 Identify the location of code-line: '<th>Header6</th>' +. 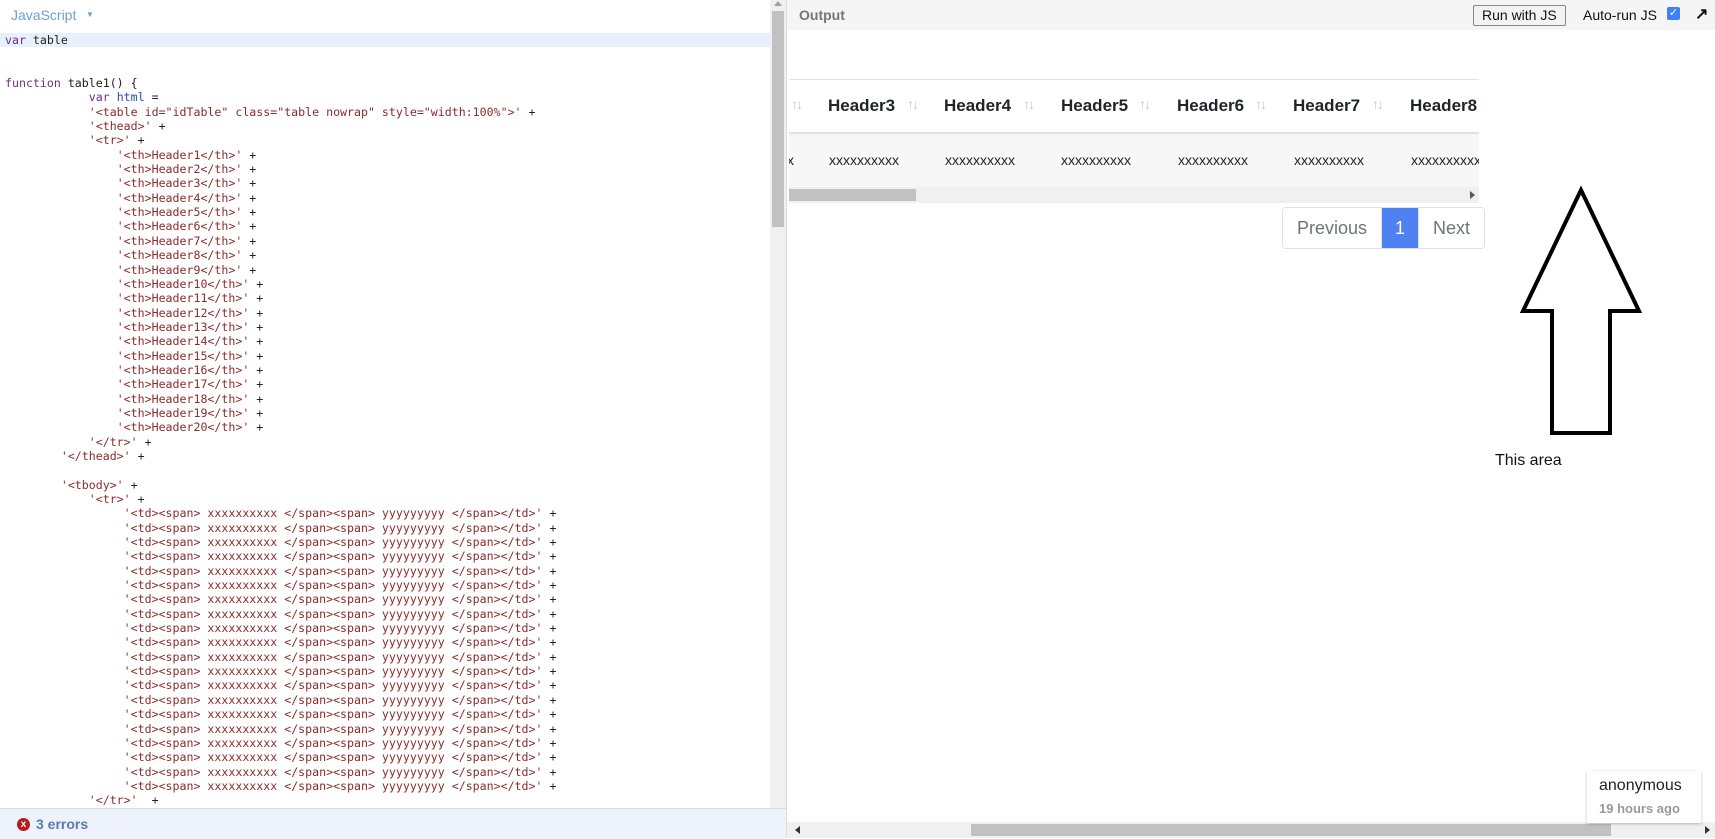
(385, 226).